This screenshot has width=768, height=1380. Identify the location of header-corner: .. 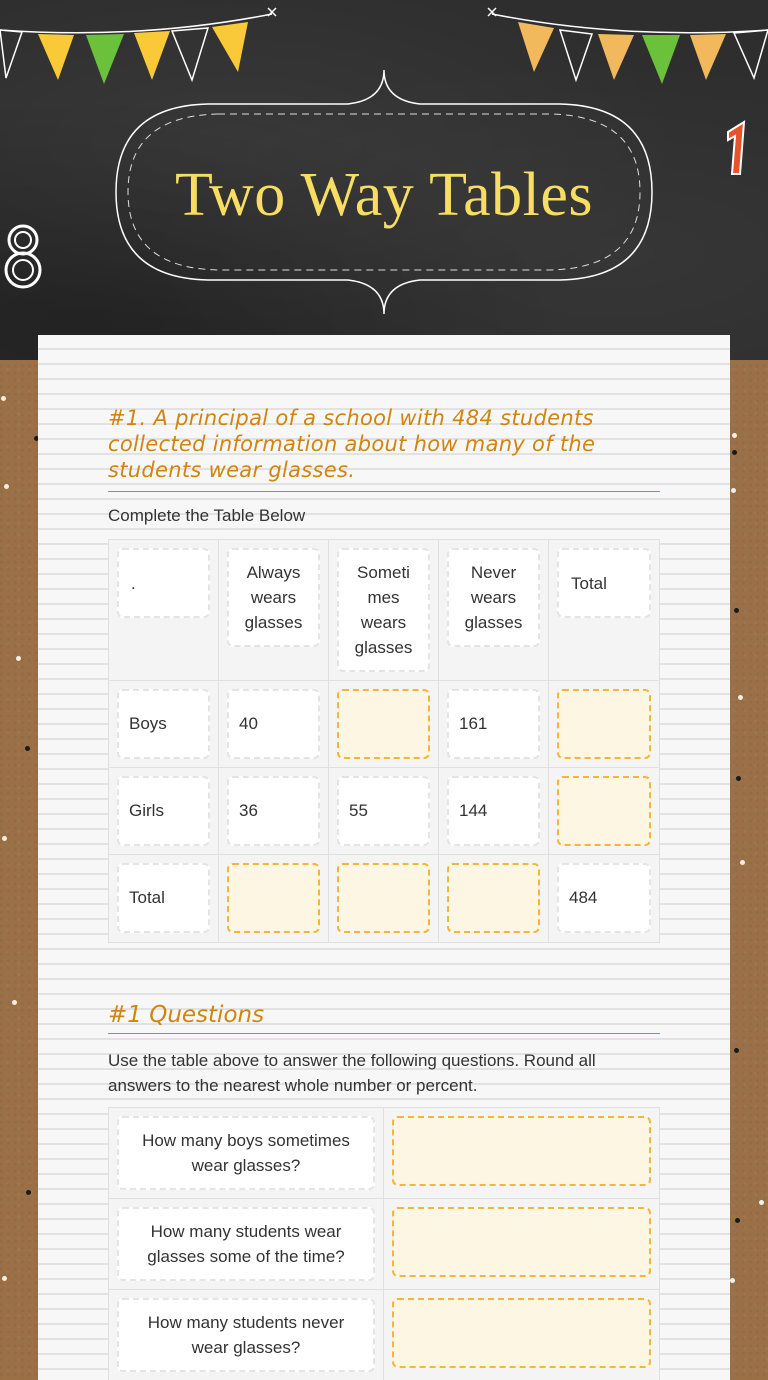
(163, 583).